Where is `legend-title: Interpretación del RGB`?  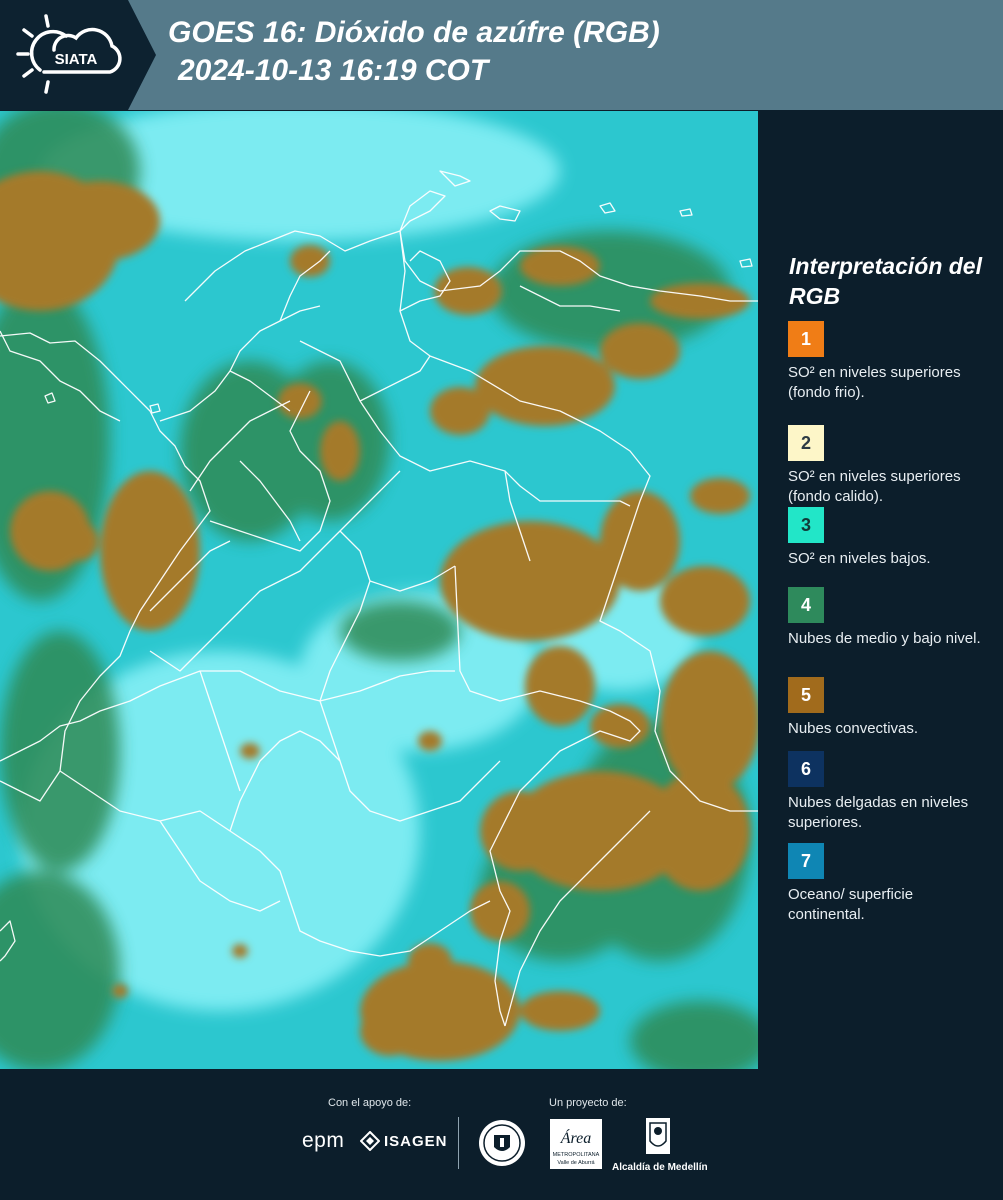
legend-title: Interpretación del RGB is located at coordinates (885, 281).